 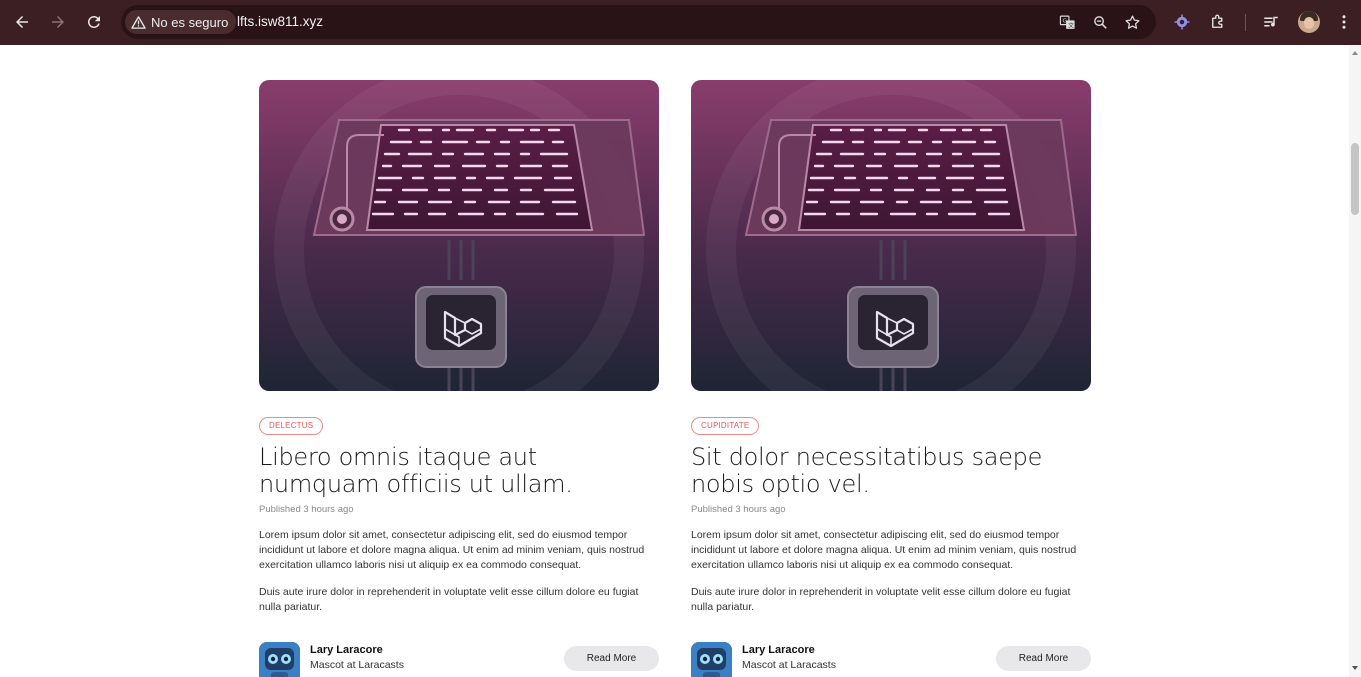 I want to click on security-chip: No es seguro, so click(x=181, y=22).